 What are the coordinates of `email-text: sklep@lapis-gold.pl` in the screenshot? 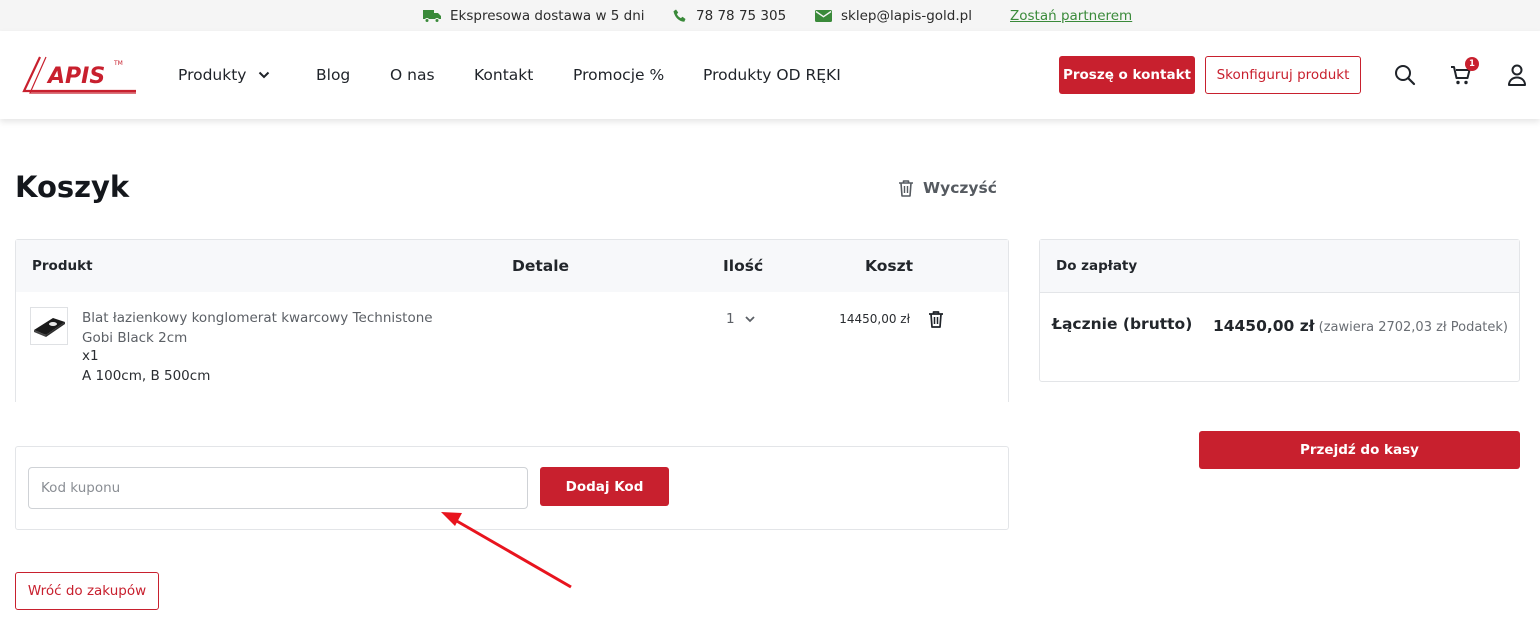 It's located at (906, 16).